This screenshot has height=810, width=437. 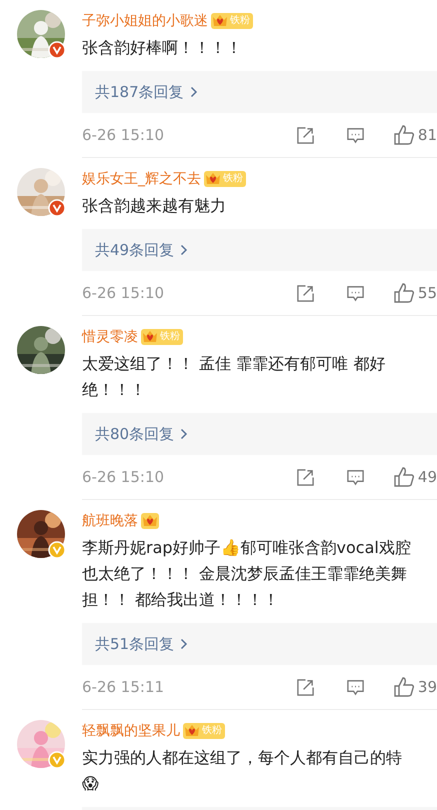 What do you see at coordinates (141, 179) in the screenshot?
I see `user-name: 娱乐女王_辉之不去` at bounding box center [141, 179].